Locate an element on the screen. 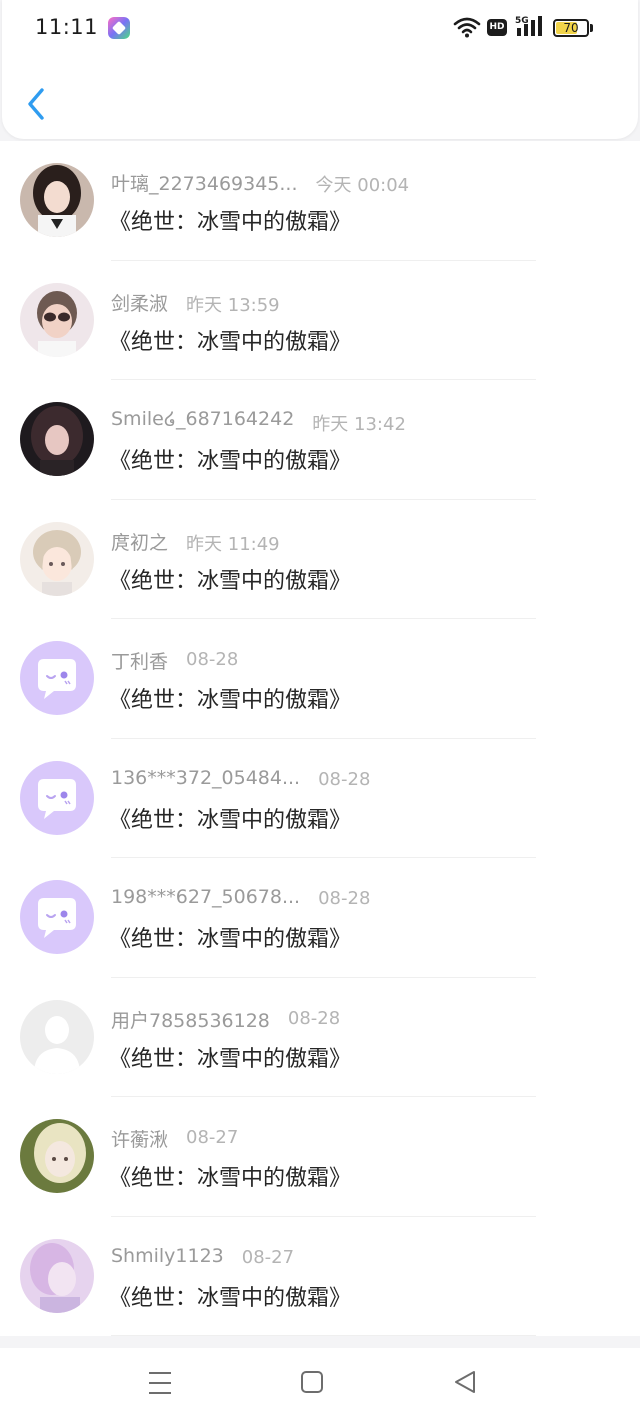 This screenshot has height=1422, width=640. row-divider is located at coordinates (323, 1335).